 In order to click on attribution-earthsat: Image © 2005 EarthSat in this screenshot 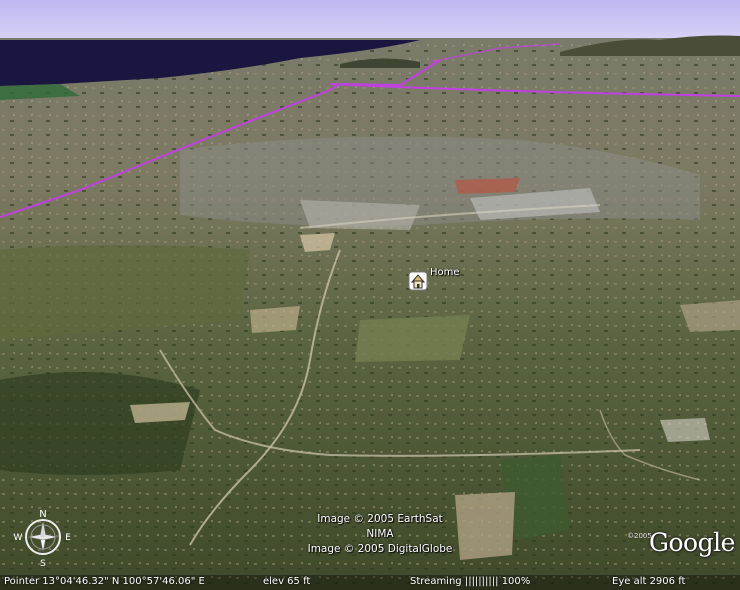, I will do `click(380, 519)`.